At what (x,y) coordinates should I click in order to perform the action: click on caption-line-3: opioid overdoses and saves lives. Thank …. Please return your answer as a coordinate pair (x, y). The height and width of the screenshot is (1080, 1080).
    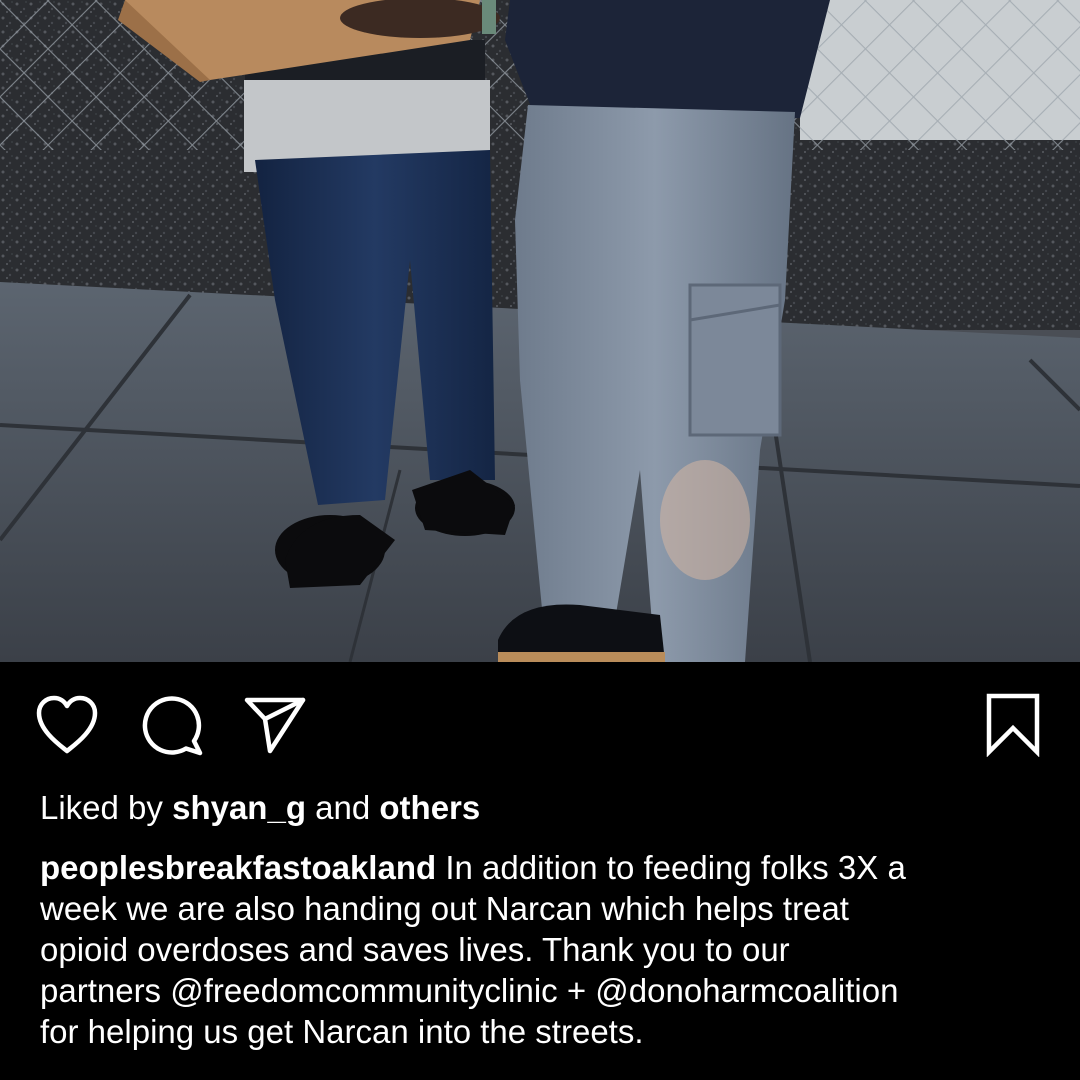
    Looking at the image, I should click on (415, 949).